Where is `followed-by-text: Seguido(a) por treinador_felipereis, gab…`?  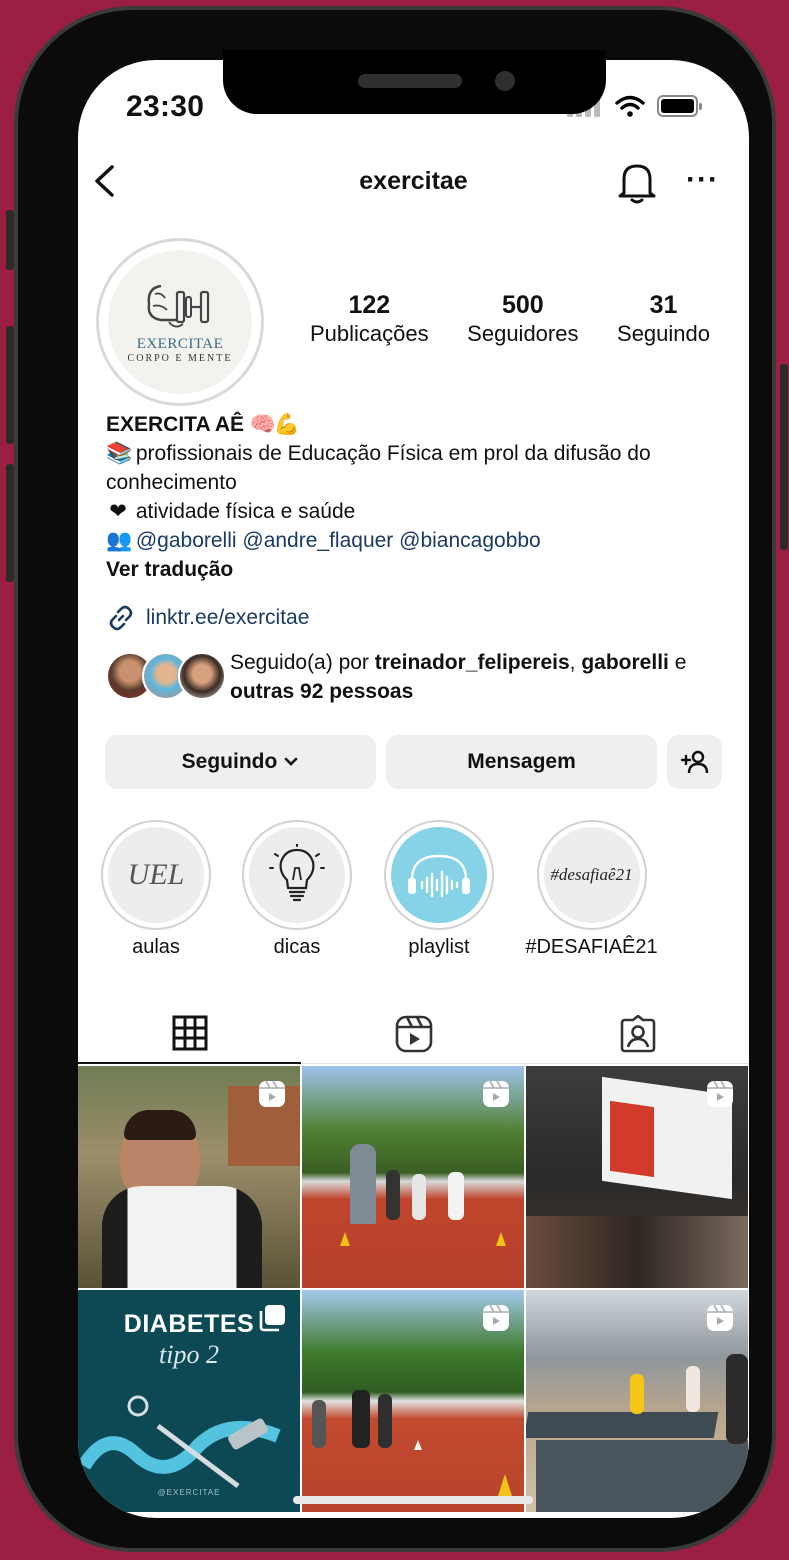 followed-by-text: Seguido(a) por treinador_felipereis, gab… is located at coordinates (480, 677).